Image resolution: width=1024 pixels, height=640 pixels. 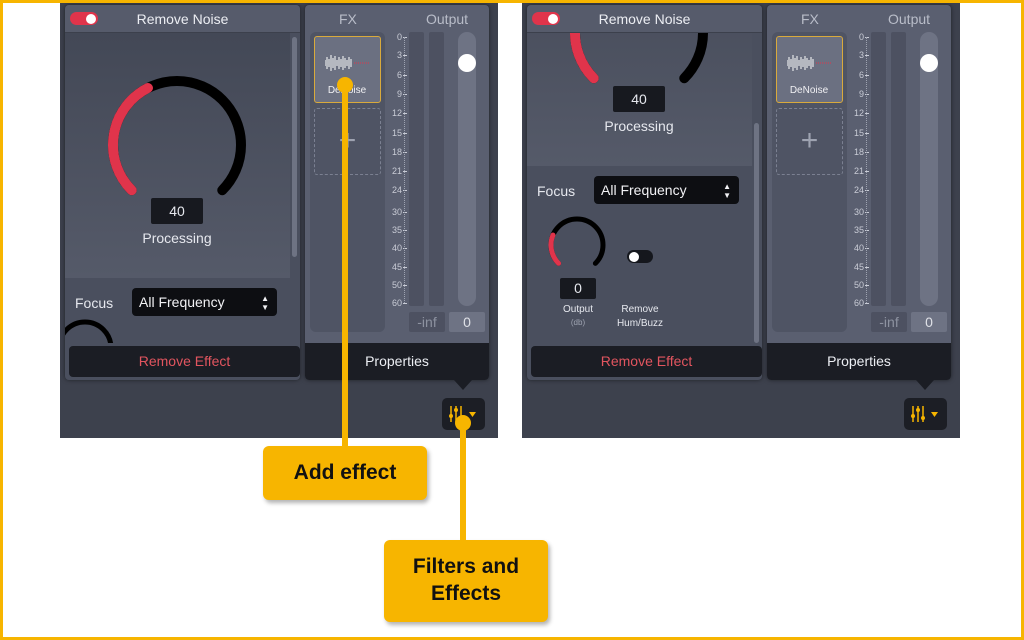 What do you see at coordinates (182, 302) in the screenshot?
I see `focus-value: All Frequency` at bounding box center [182, 302].